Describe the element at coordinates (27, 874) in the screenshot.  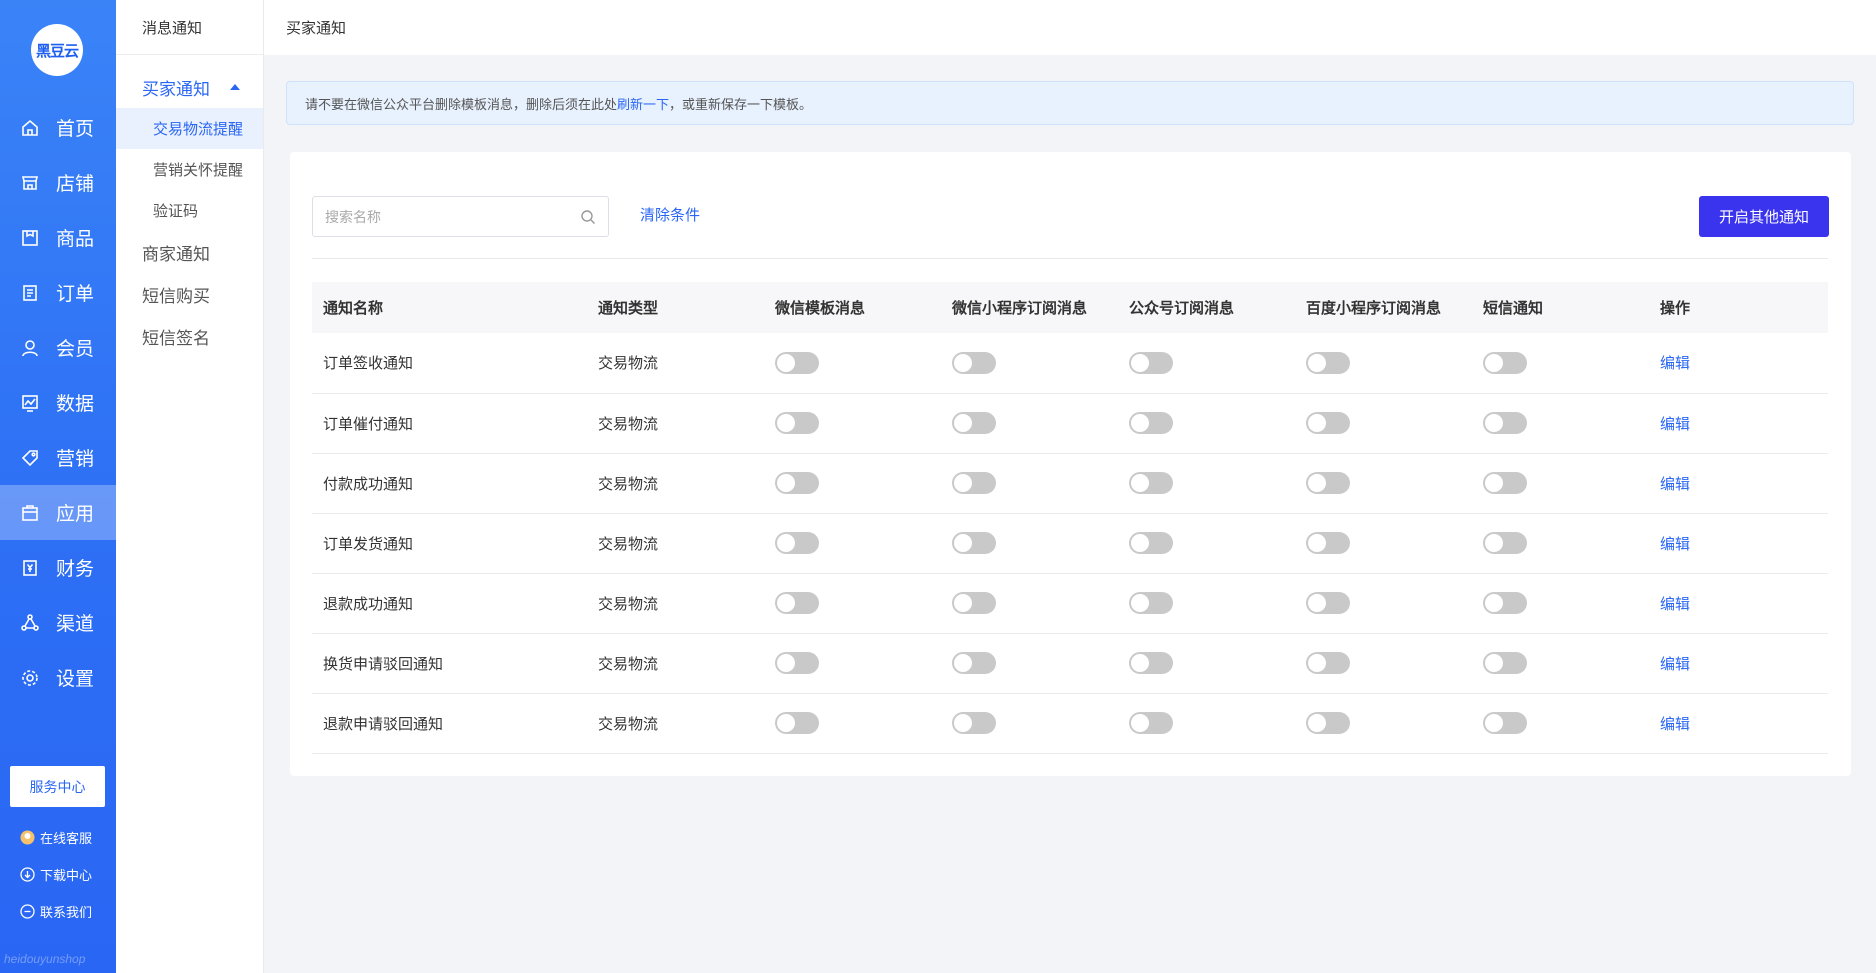
I see `download-icon` at that location.